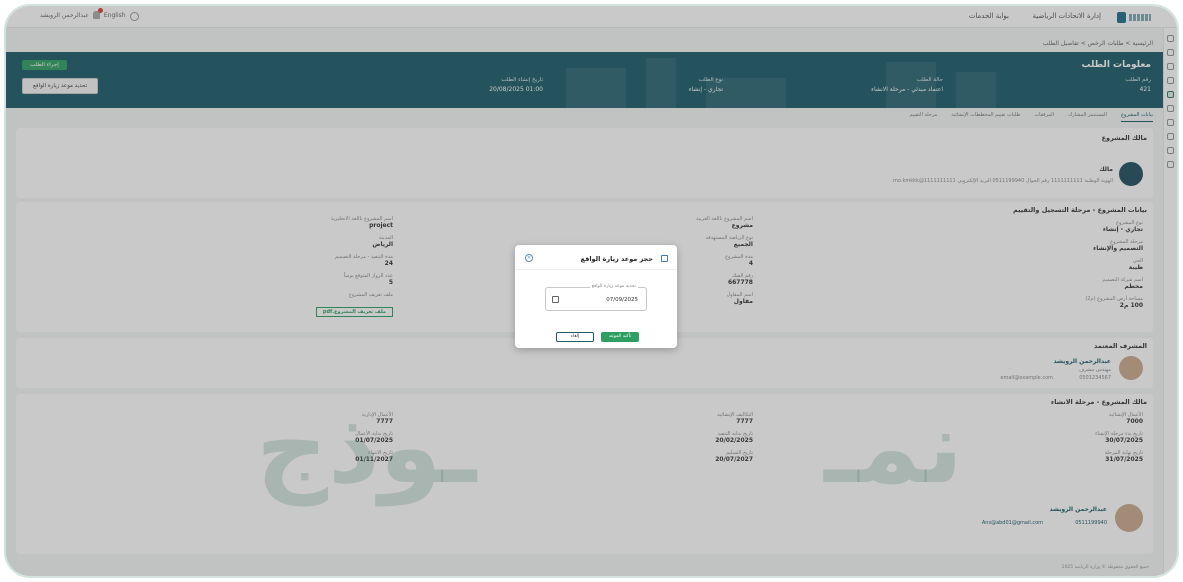 The height and width of the screenshot is (582, 1183). What do you see at coordinates (596, 269) in the screenshot?
I see `modal-divider` at bounding box center [596, 269].